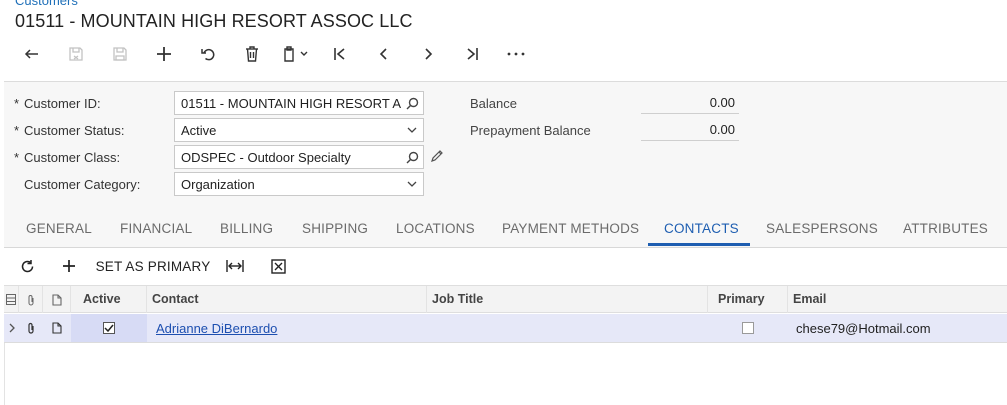 The image size is (1007, 405). I want to click on more-icon, so click(516, 54).